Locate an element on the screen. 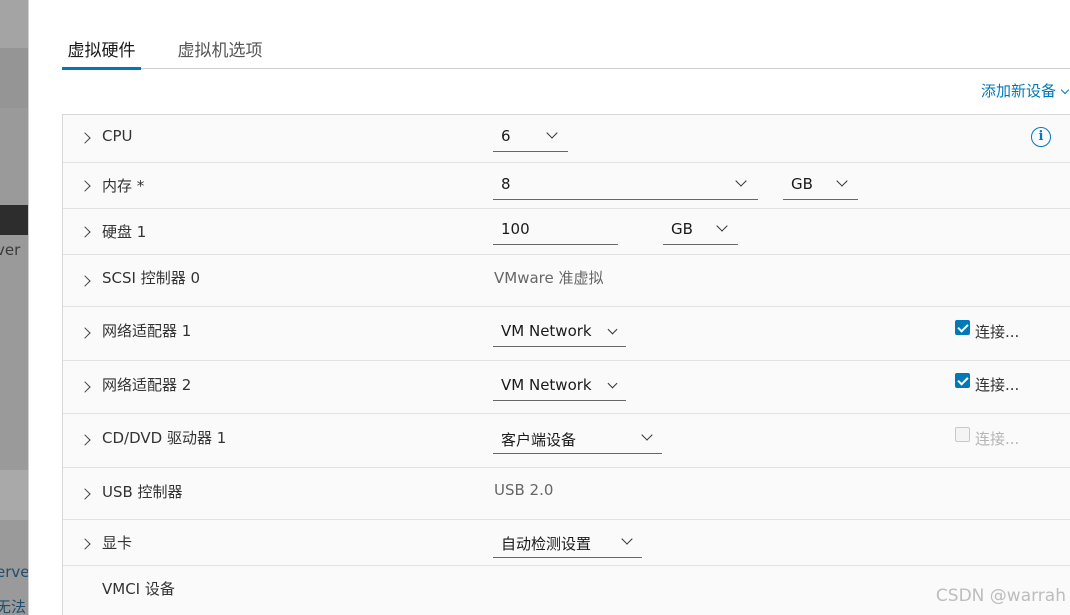 This screenshot has width=1070, height=615. scsi-controller-type: VMware 准虚拟 is located at coordinates (549, 278).